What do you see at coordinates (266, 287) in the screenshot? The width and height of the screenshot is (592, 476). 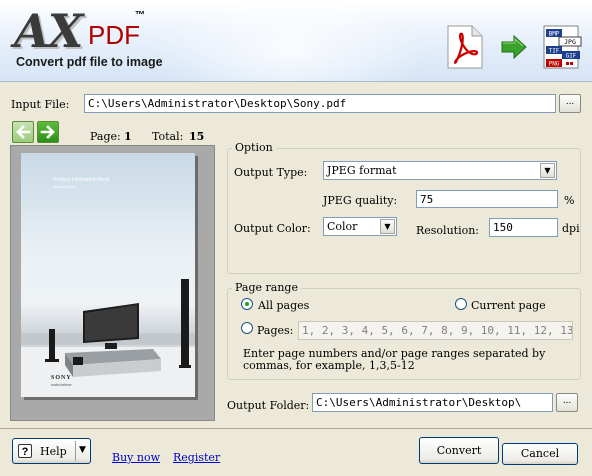 I see `page-range-legend: Page range` at bounding box center [266, 287].